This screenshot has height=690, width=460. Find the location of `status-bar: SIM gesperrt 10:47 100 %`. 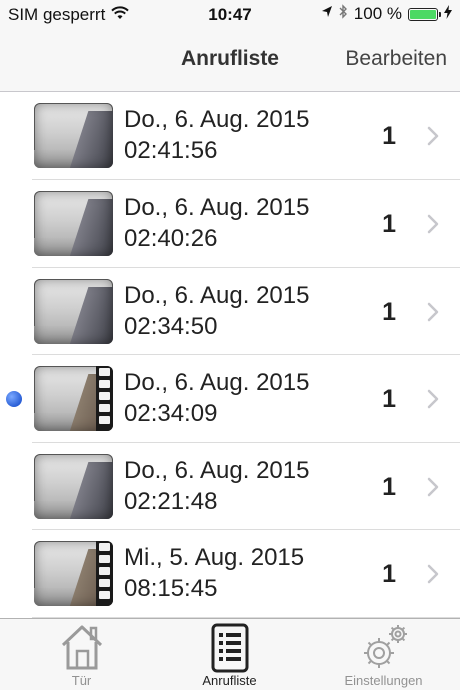

status-bar: SIM gesperrt 10:47 100 % is located at coordinates (230, 15).